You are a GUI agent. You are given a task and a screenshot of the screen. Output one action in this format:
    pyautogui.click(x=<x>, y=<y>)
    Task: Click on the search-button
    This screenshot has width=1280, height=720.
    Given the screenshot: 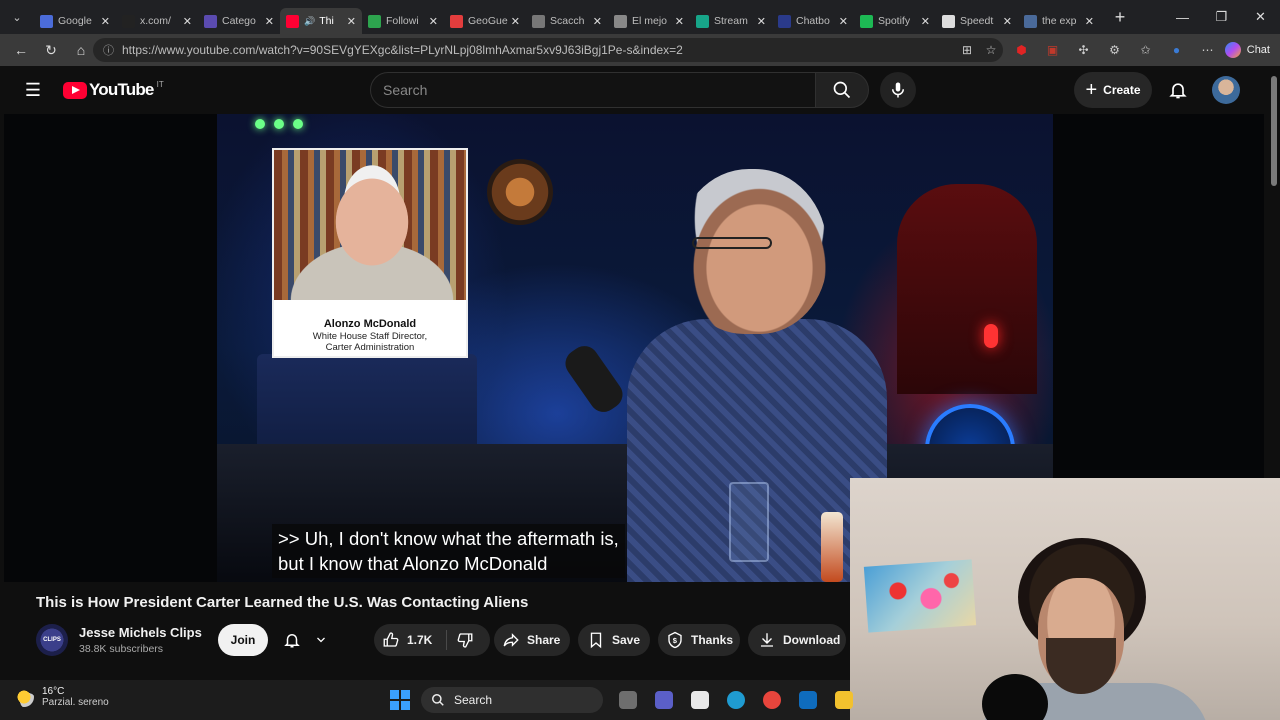 What is the action you would take?
    pyautogui.click(x=842, y=90)
    